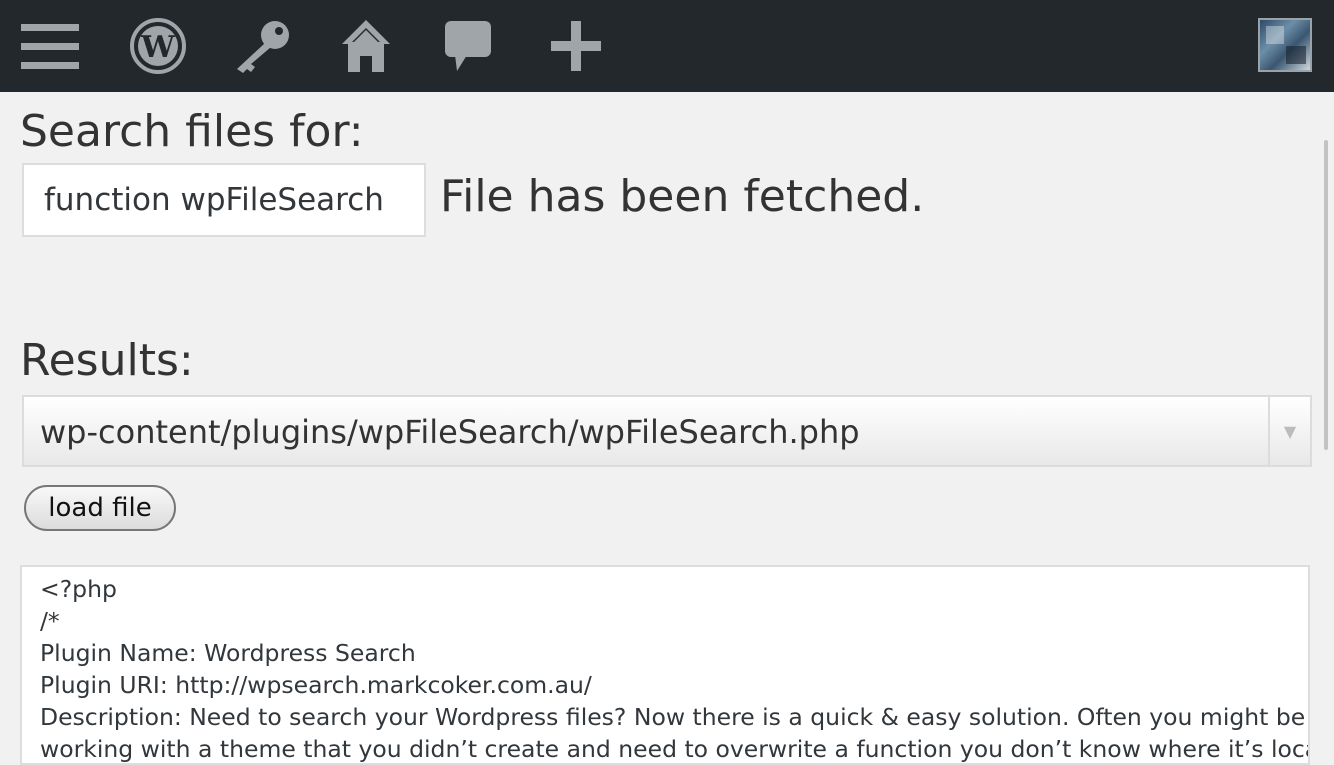  What do you see at coordinates (468, 46) in the screenshot?
I see `comment-icon` at bounding box center [468, 46].